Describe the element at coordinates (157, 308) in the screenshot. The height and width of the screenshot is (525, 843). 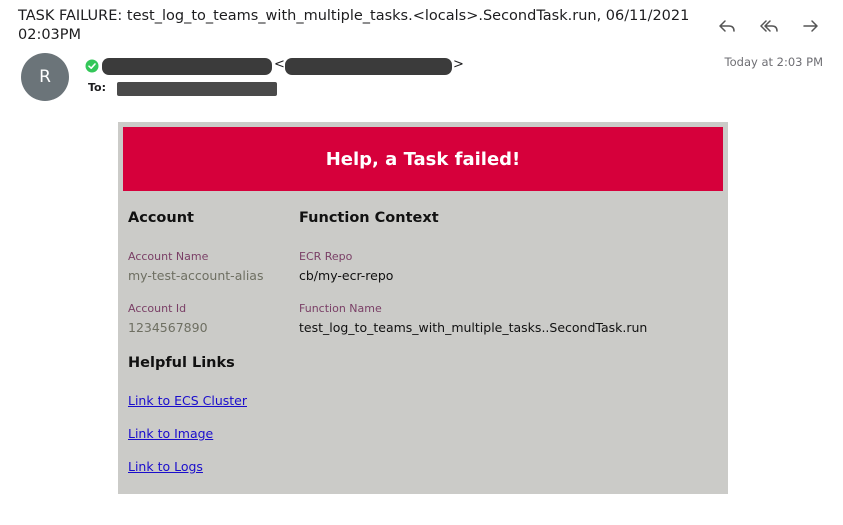
I see `account-id-label: Account Id` at that location.